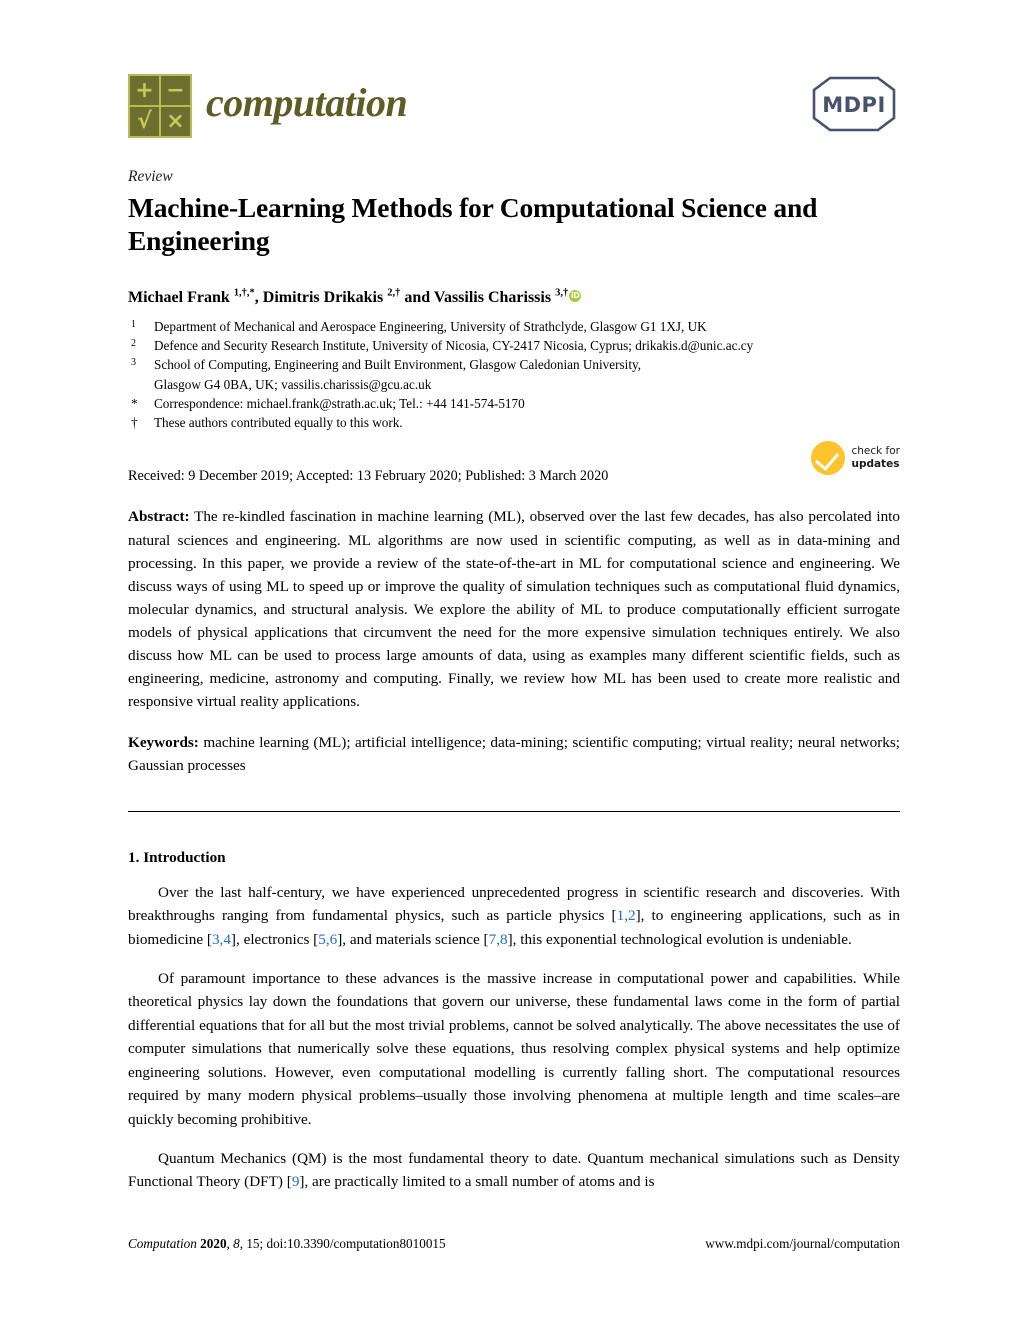  I want to click on check-icon, so click(828, 458).